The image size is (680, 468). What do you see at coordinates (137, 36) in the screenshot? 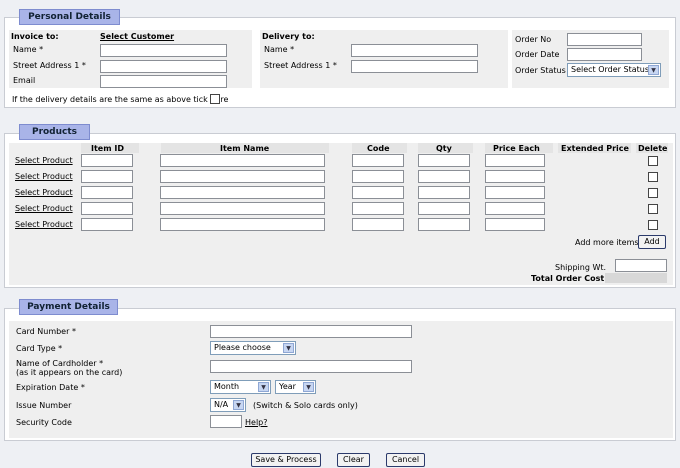
I see `select-customer-link: Select Customer` at bounding box center [137, 36].